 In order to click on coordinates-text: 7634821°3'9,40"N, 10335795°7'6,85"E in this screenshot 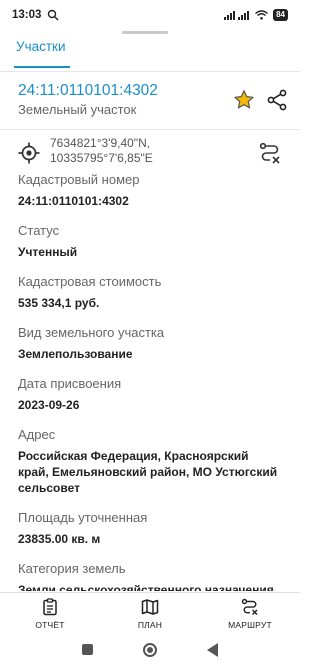, I will do `click(101, 151)`.